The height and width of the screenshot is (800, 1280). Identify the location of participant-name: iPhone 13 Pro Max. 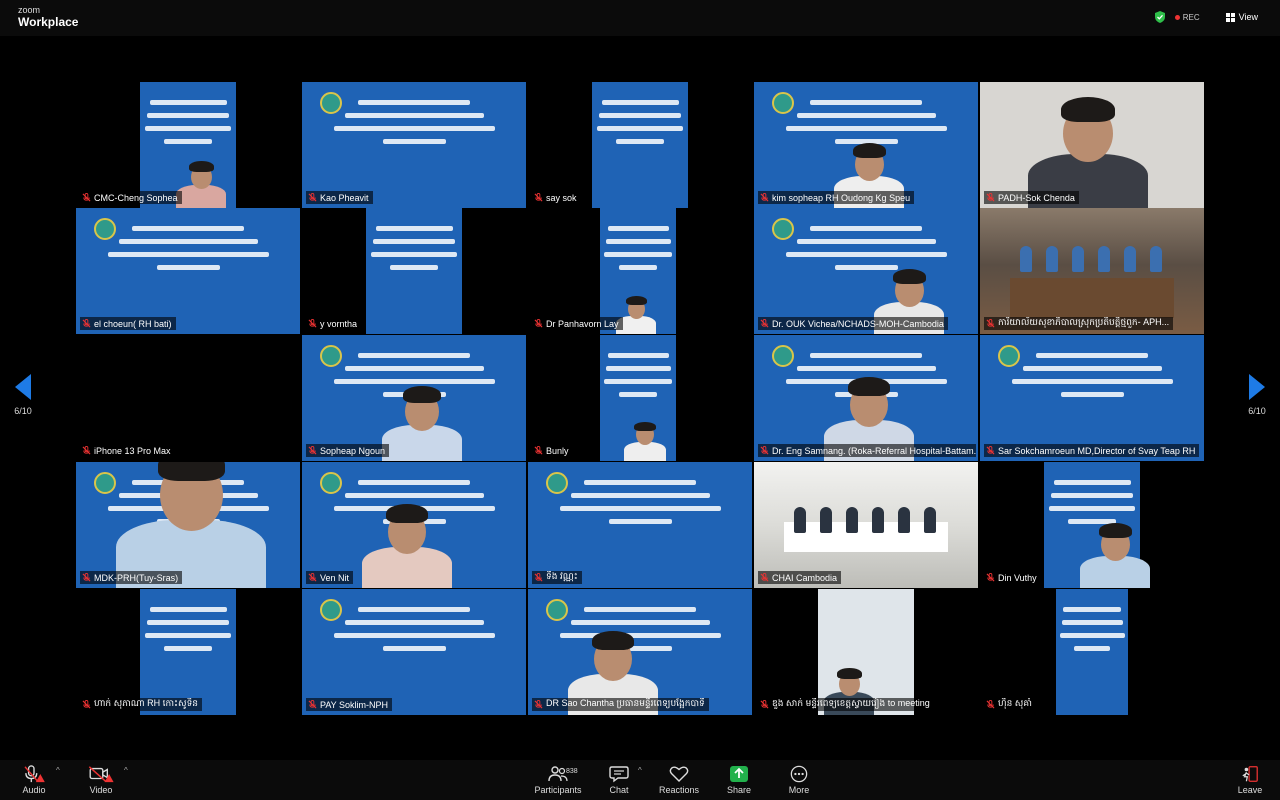
(127, 450).